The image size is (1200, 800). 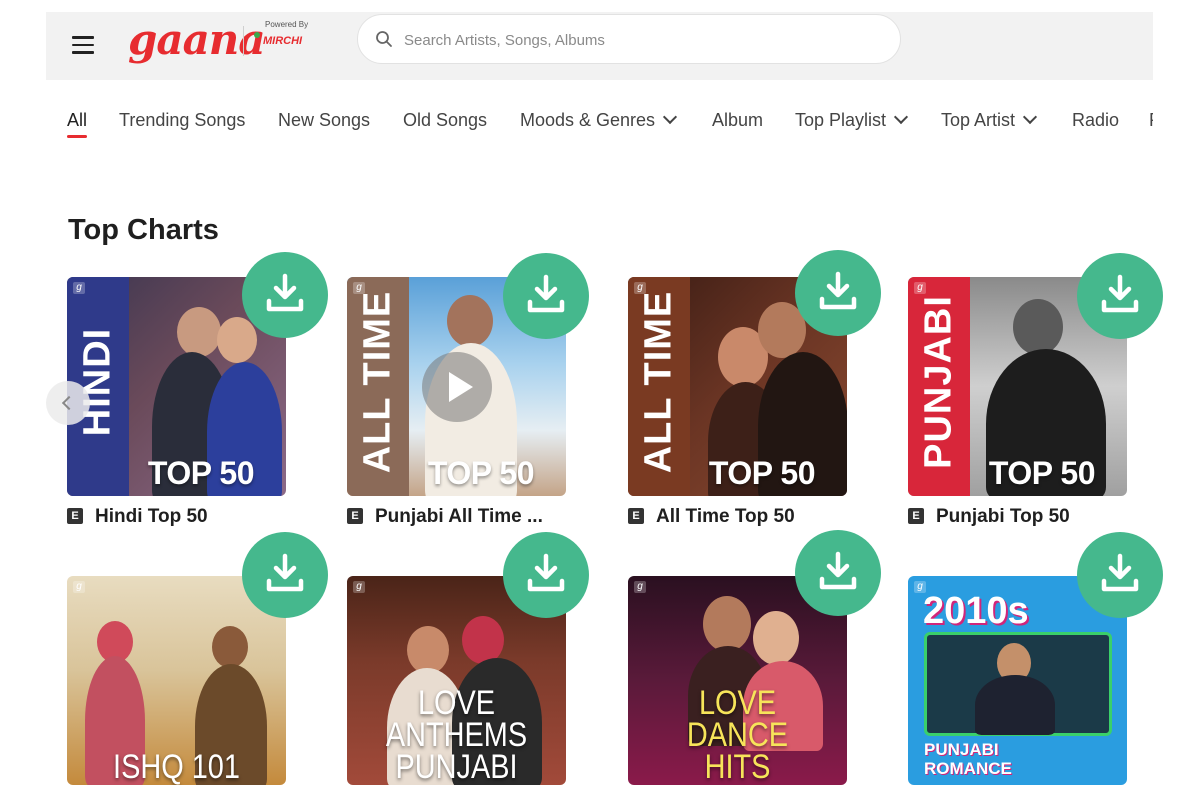 I want to click on card-title: Punjabi Top 50, so click(x=1003, y=516).